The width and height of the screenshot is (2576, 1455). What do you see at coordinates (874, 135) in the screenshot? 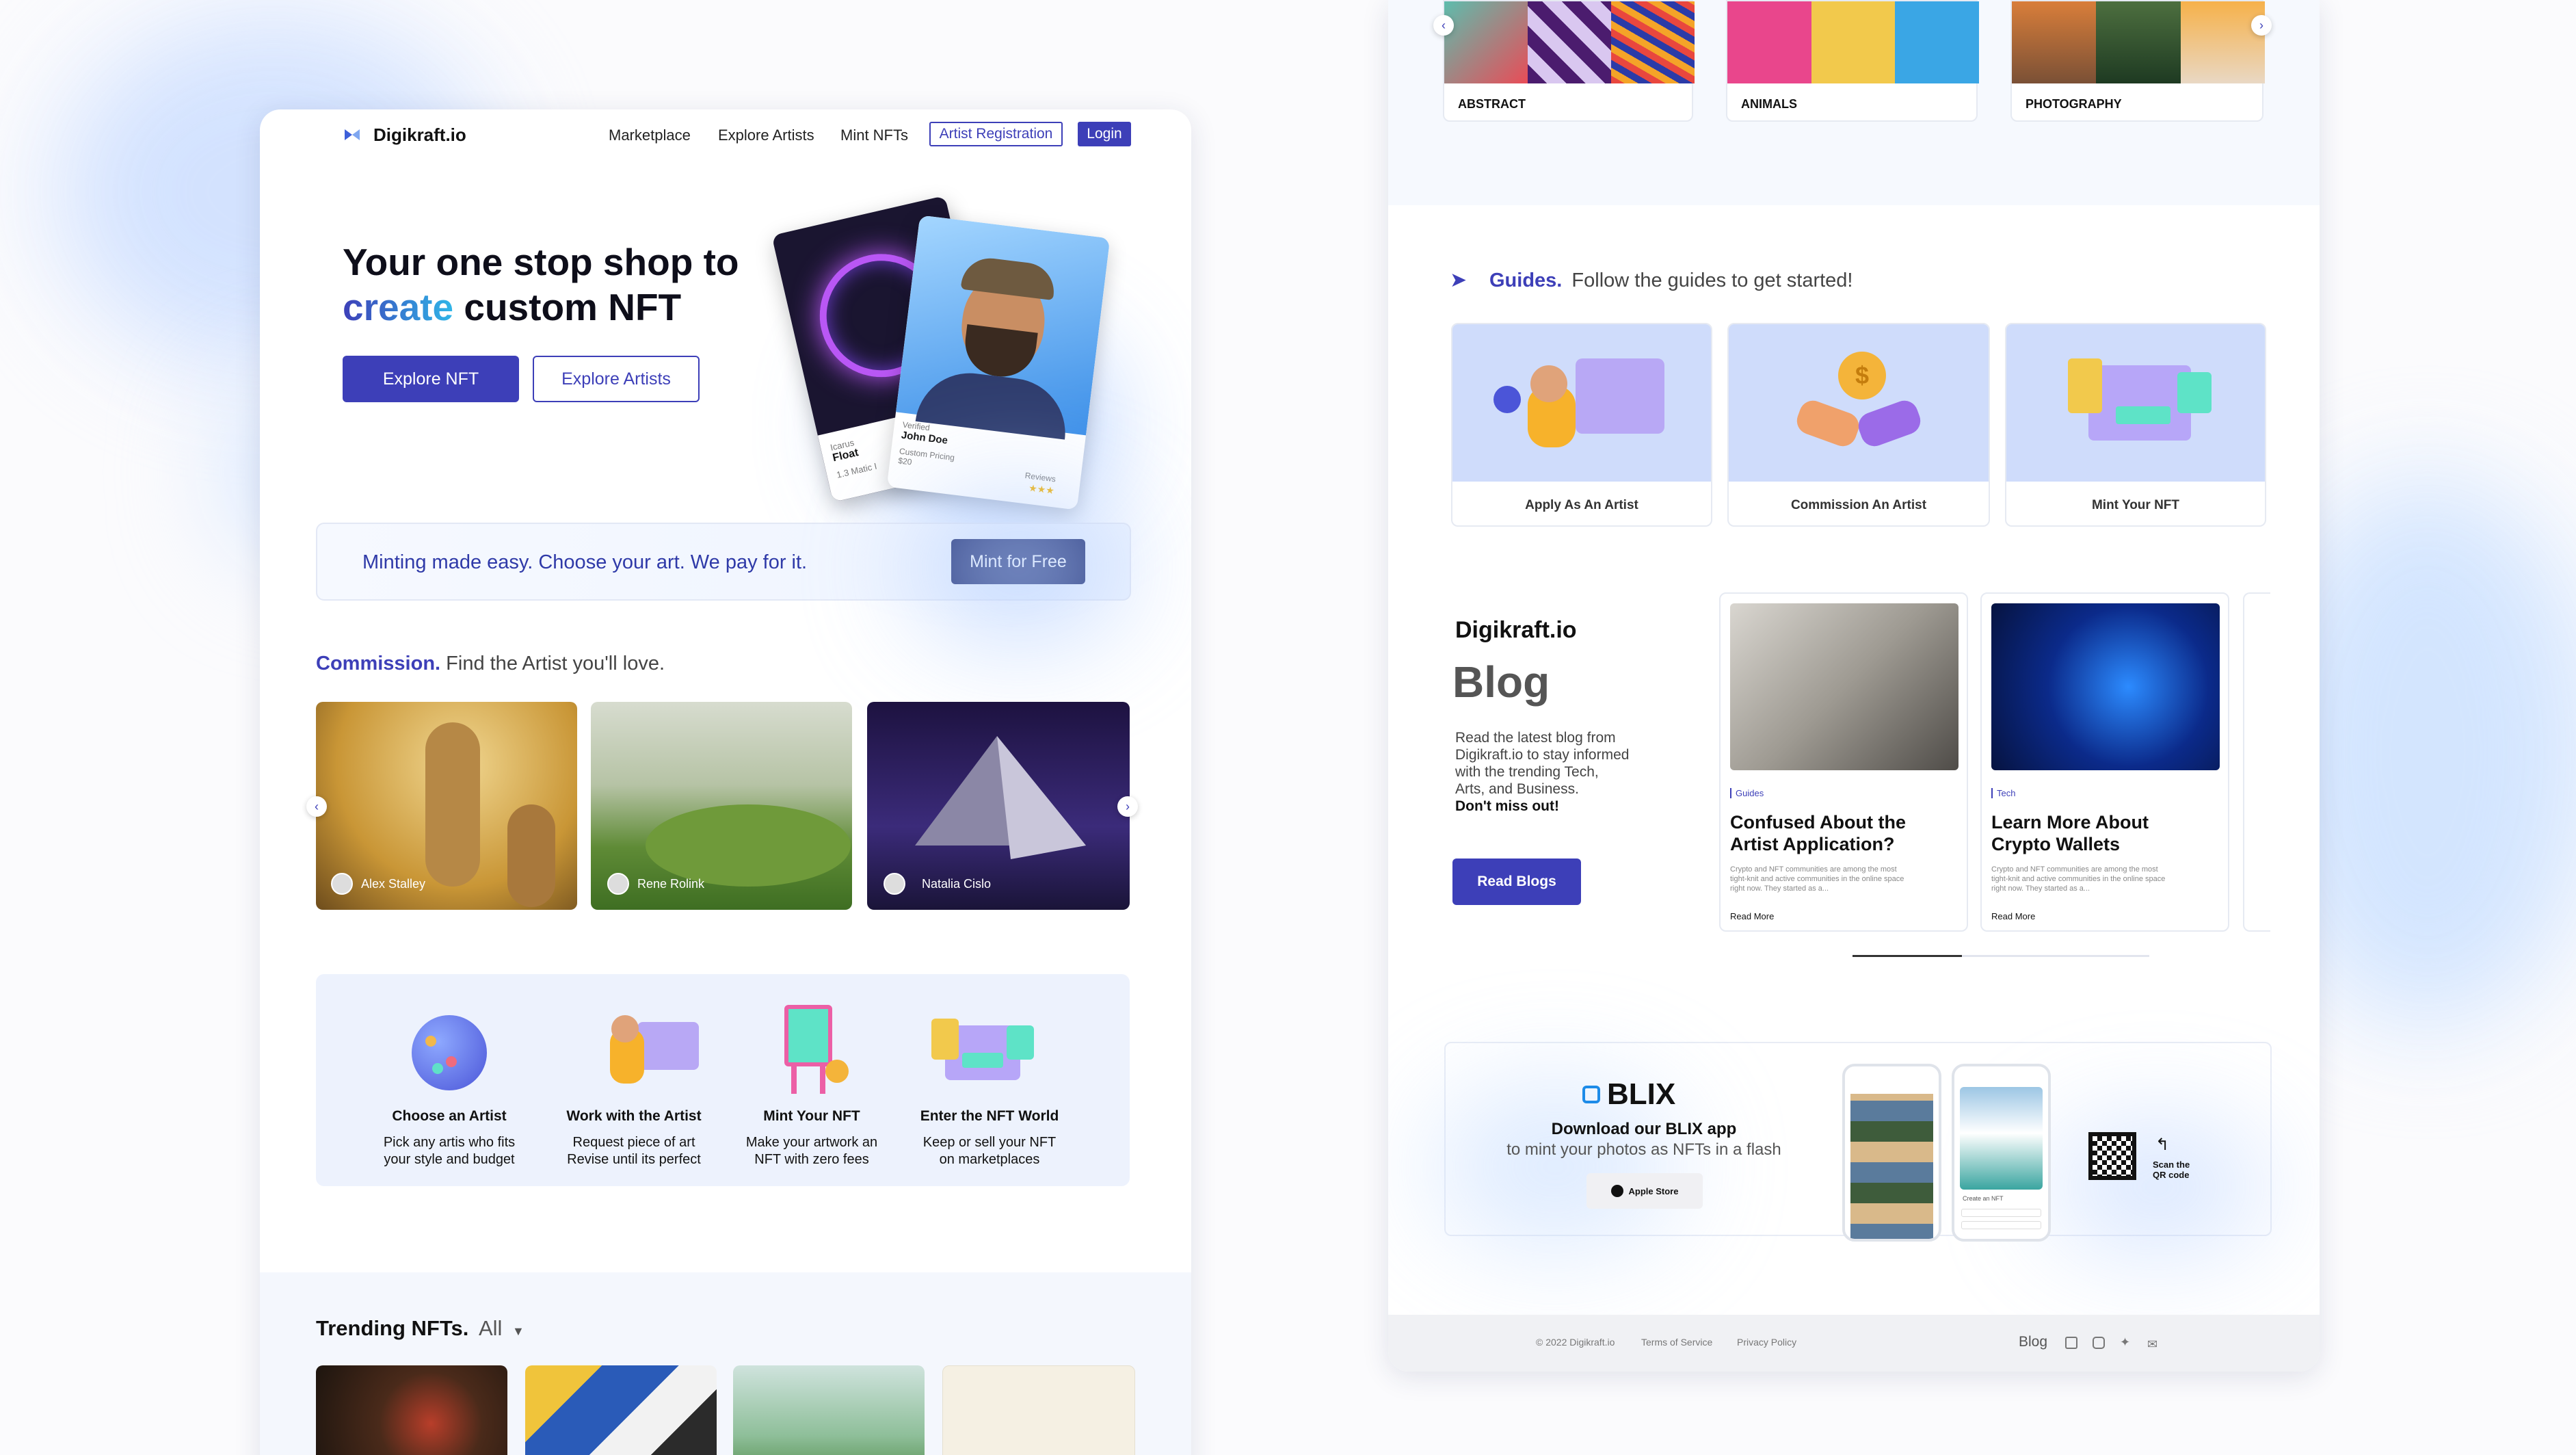
I see `nav-mint-nfts: Mint NFTs` at bounding box center [874, 135].